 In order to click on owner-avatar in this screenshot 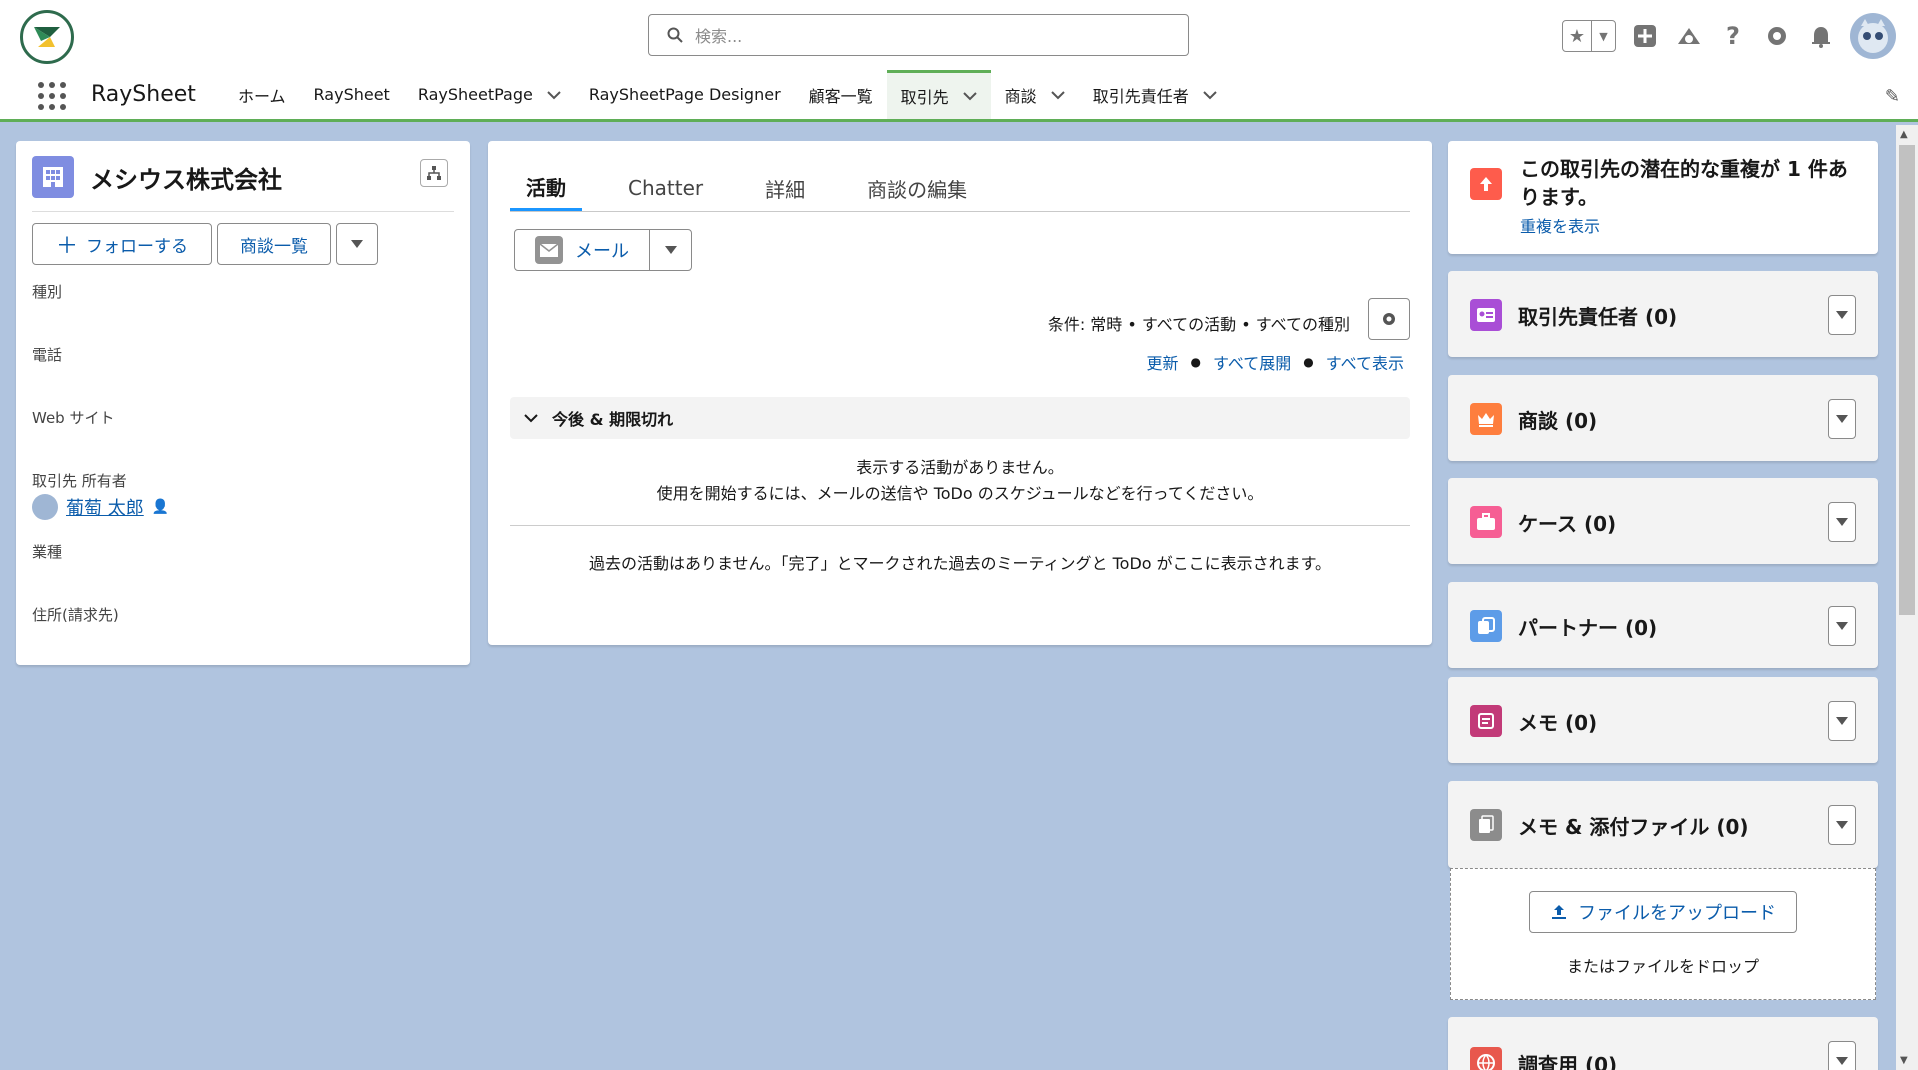, I will do `click(45, 507)`.